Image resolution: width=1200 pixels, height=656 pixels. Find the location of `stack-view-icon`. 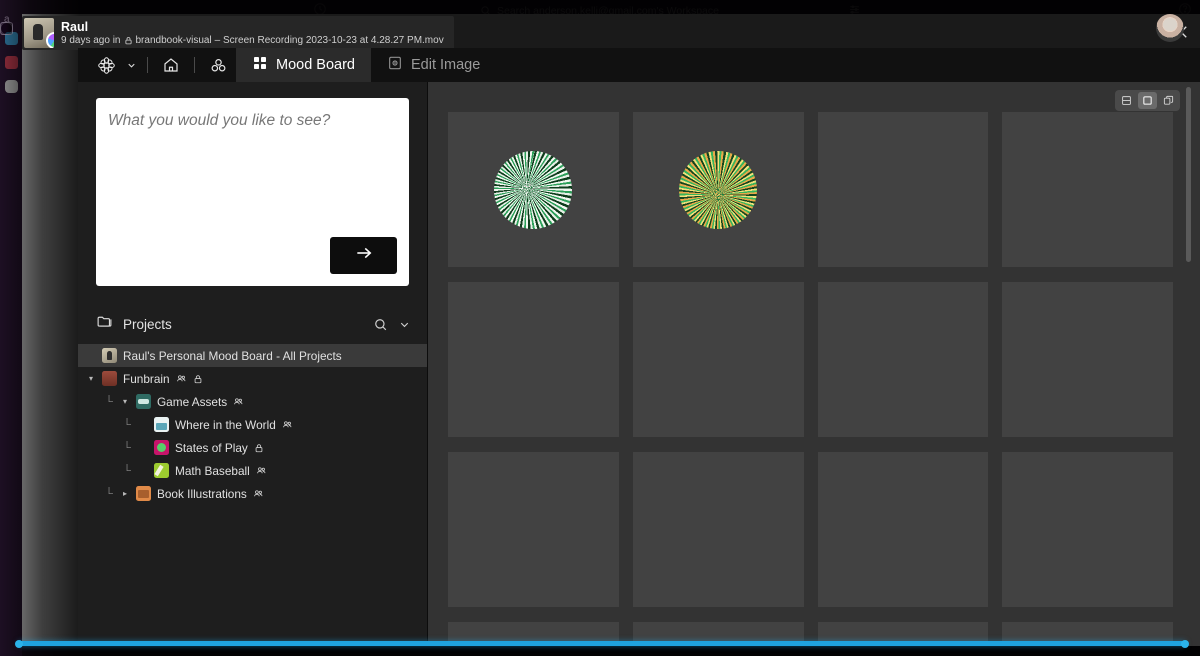

stack-view-icon is located at coordinates (1168, 100).